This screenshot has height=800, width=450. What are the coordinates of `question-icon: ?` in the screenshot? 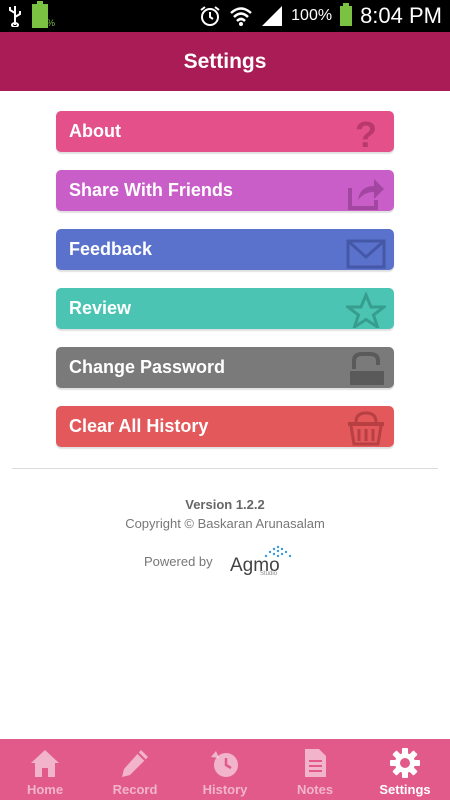 It's located at (366, 133).